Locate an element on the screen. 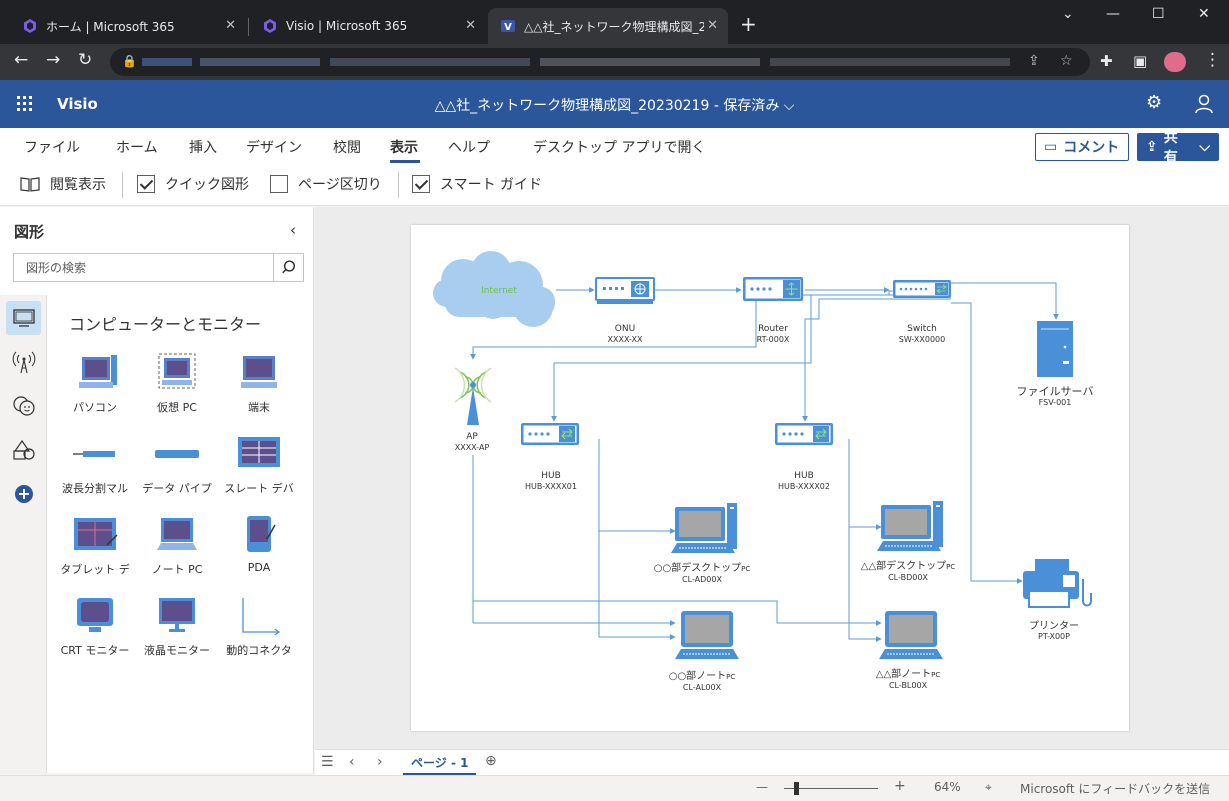 This screenshot has width=1229, height=801. switch-label: Switch SW-XX0000 is located at coordinates (922, 334).